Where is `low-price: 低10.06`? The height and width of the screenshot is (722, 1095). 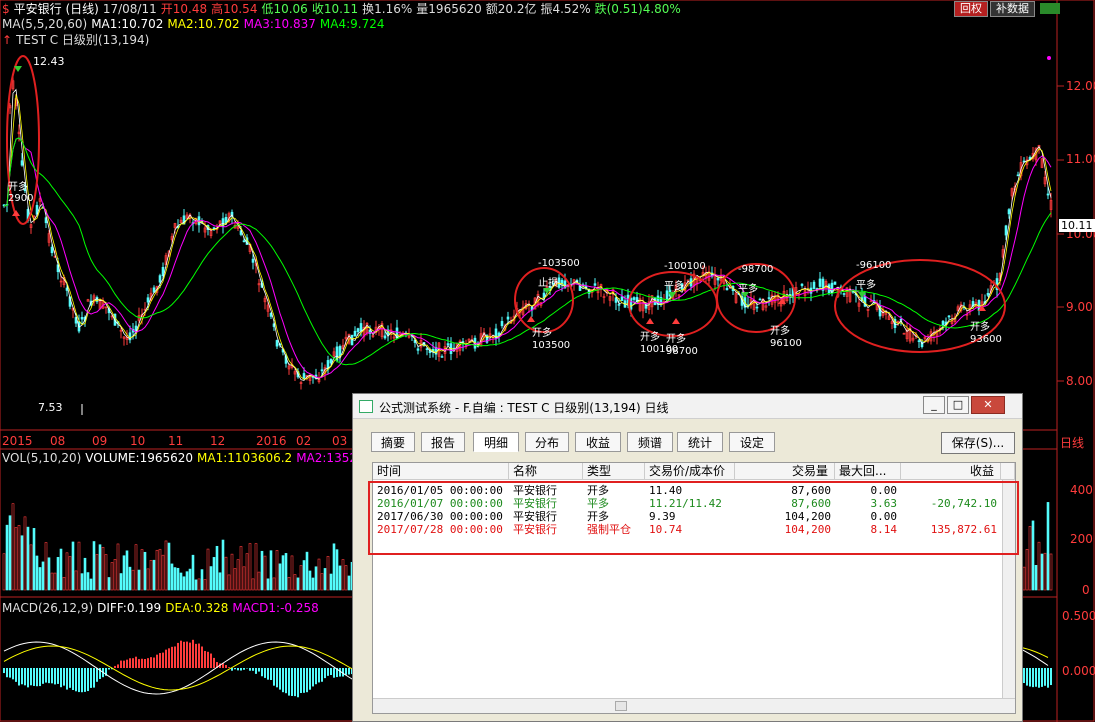
low-price: 低10.06 is located at coordinates (284, 9).